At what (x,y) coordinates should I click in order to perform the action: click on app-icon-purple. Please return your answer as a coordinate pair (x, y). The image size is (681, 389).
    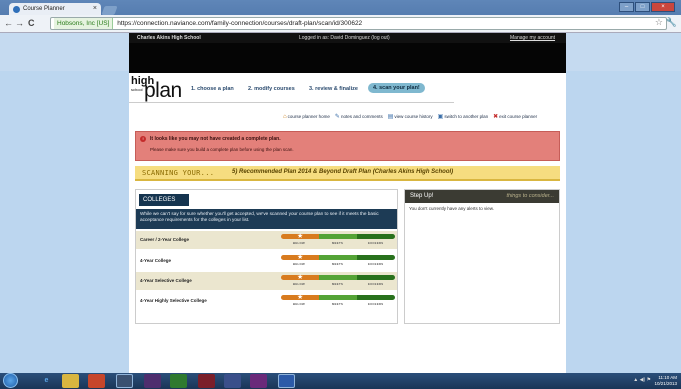
    Looking at the image, I should click on (152, 381).